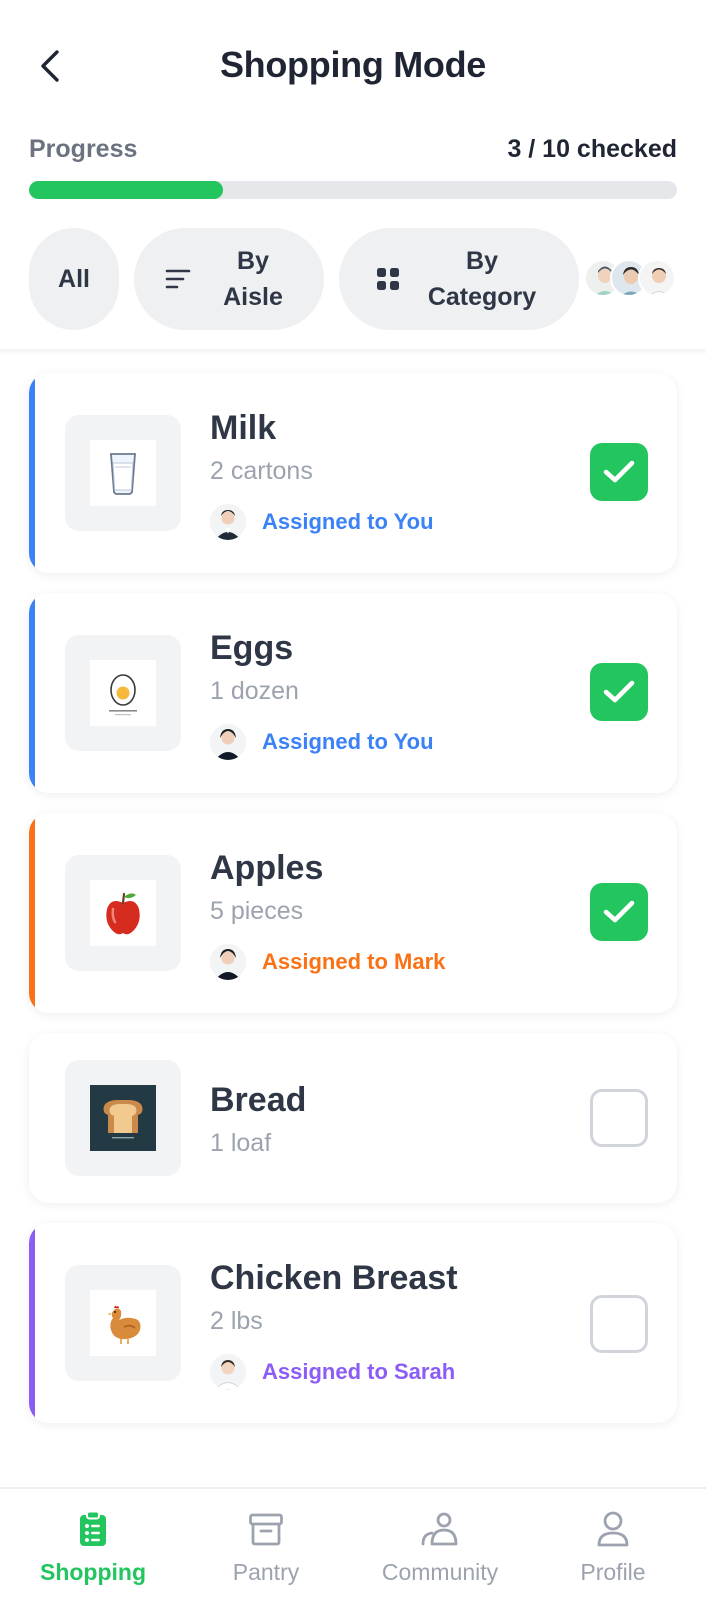  What do you see at coordinates (440, 1572) in the screenshot?
I see `nav-community-label: Community` at bounding box center [440, 1572].